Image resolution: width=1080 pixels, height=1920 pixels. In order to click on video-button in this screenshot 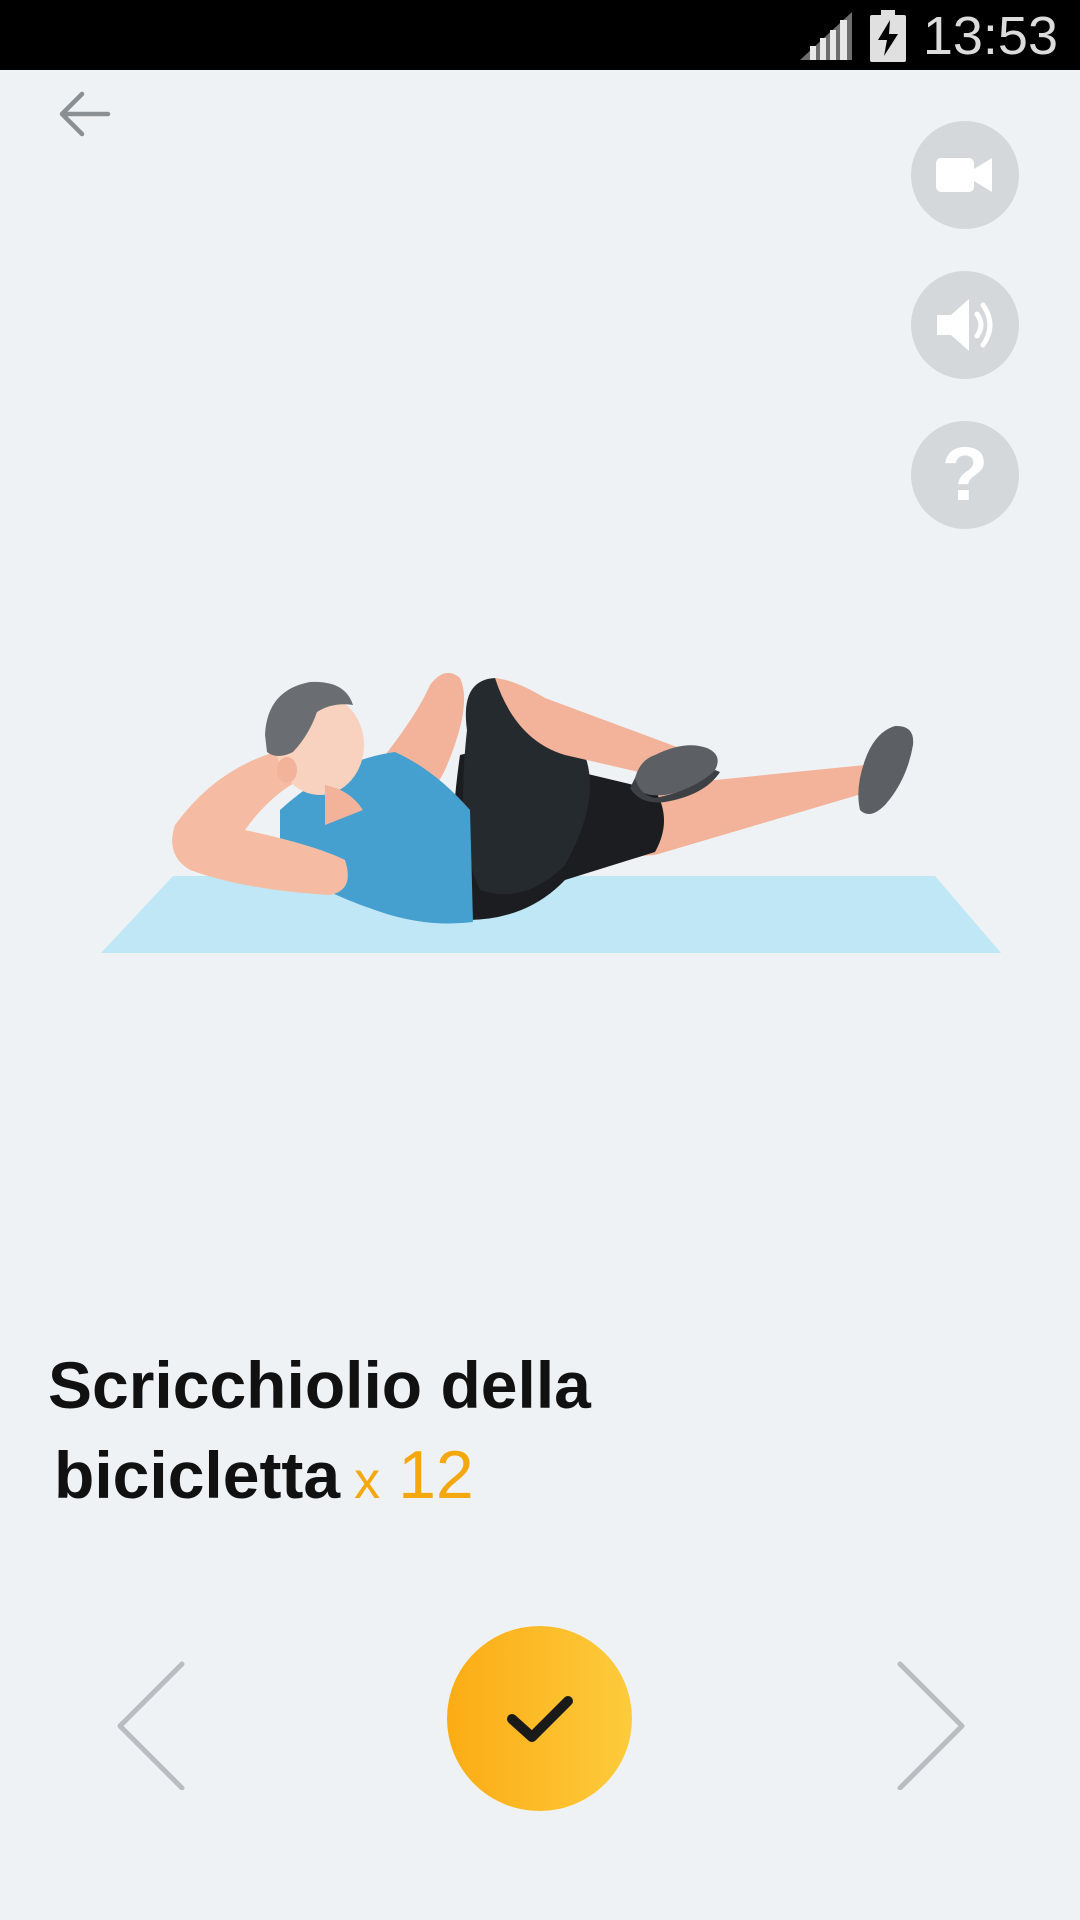, I will do `click(965, 175)`.